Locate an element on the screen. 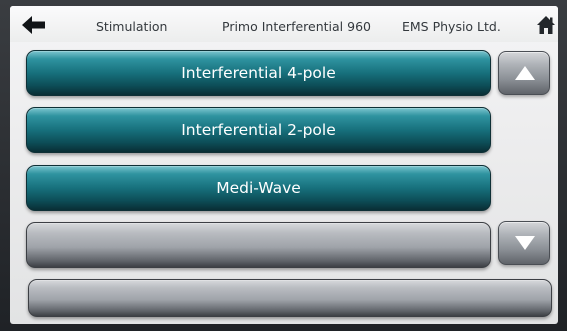  breadcrumb: Stimulation is located at coordinates (131, 26).